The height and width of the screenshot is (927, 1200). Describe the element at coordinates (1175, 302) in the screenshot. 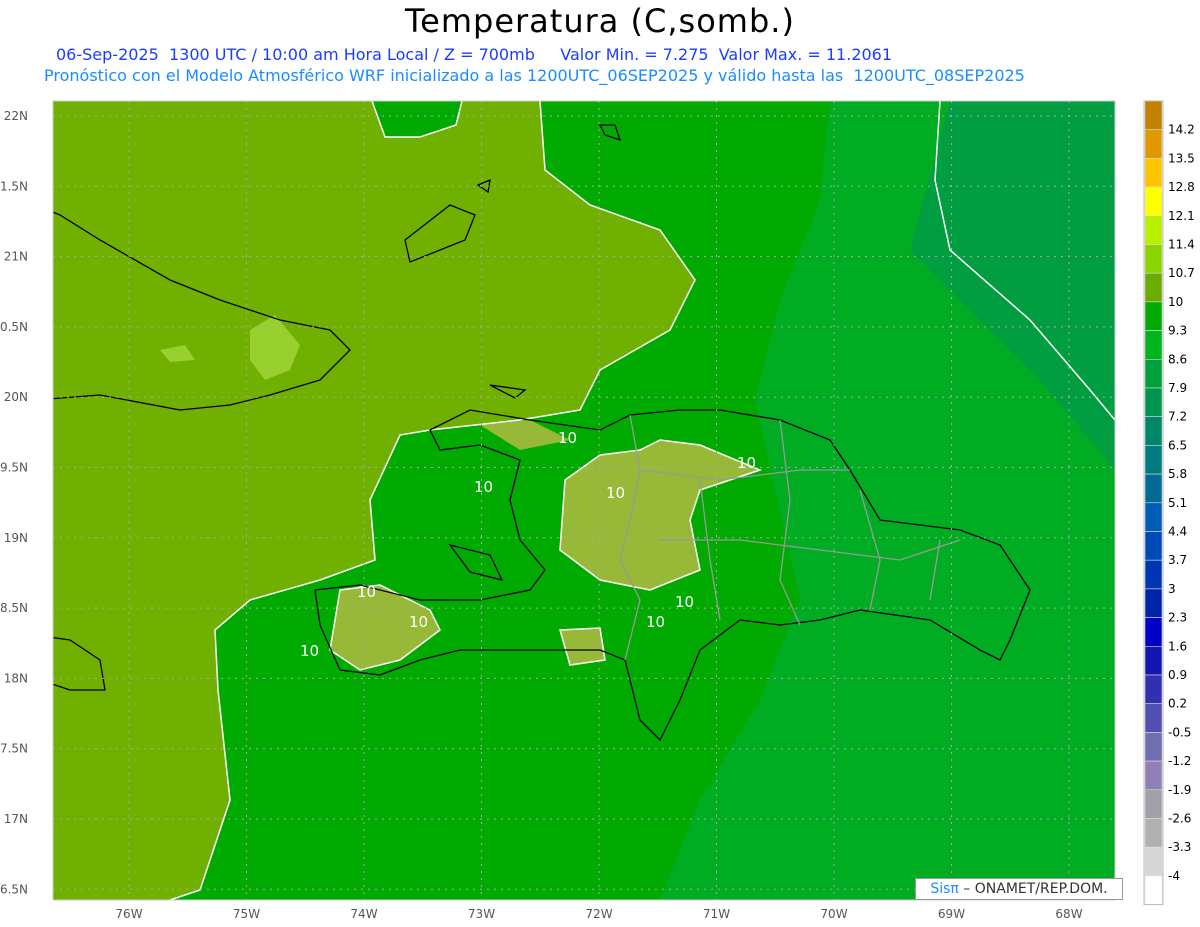

I see `colorbar-label: 10` at that location.